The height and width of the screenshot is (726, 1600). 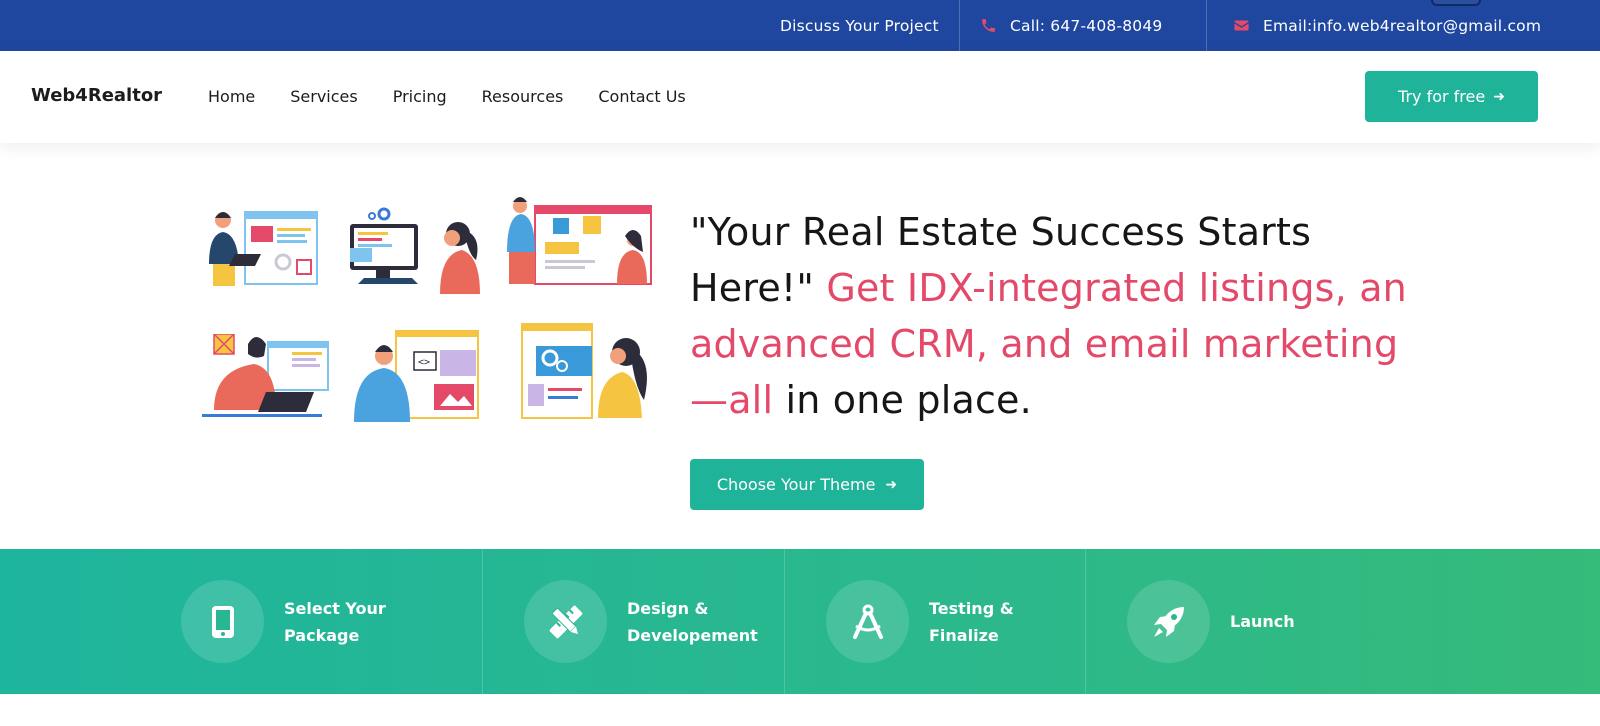 What do you see at coordinates (641, 96) in the screenshot?
I see `nav-item-contact: Contact Us` at bounding box center [641, 96].